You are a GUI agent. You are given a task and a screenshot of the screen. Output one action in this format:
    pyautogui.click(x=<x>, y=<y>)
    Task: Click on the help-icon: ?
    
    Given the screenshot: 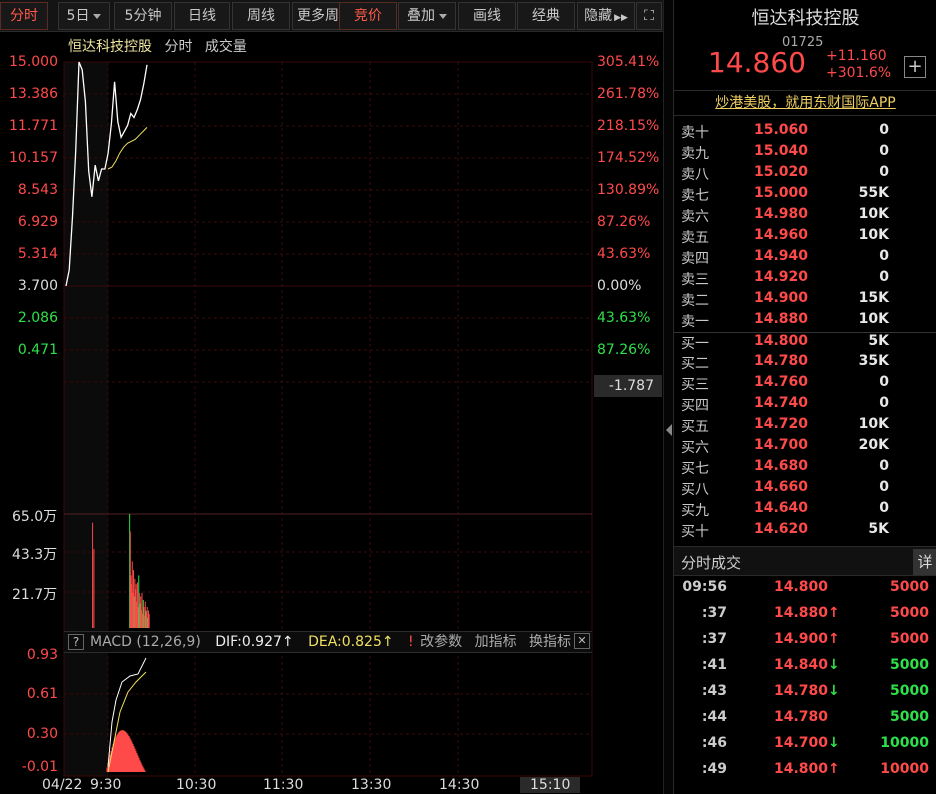 What is the action you would take?
    pyautogui.click(x=76, y=642)
    